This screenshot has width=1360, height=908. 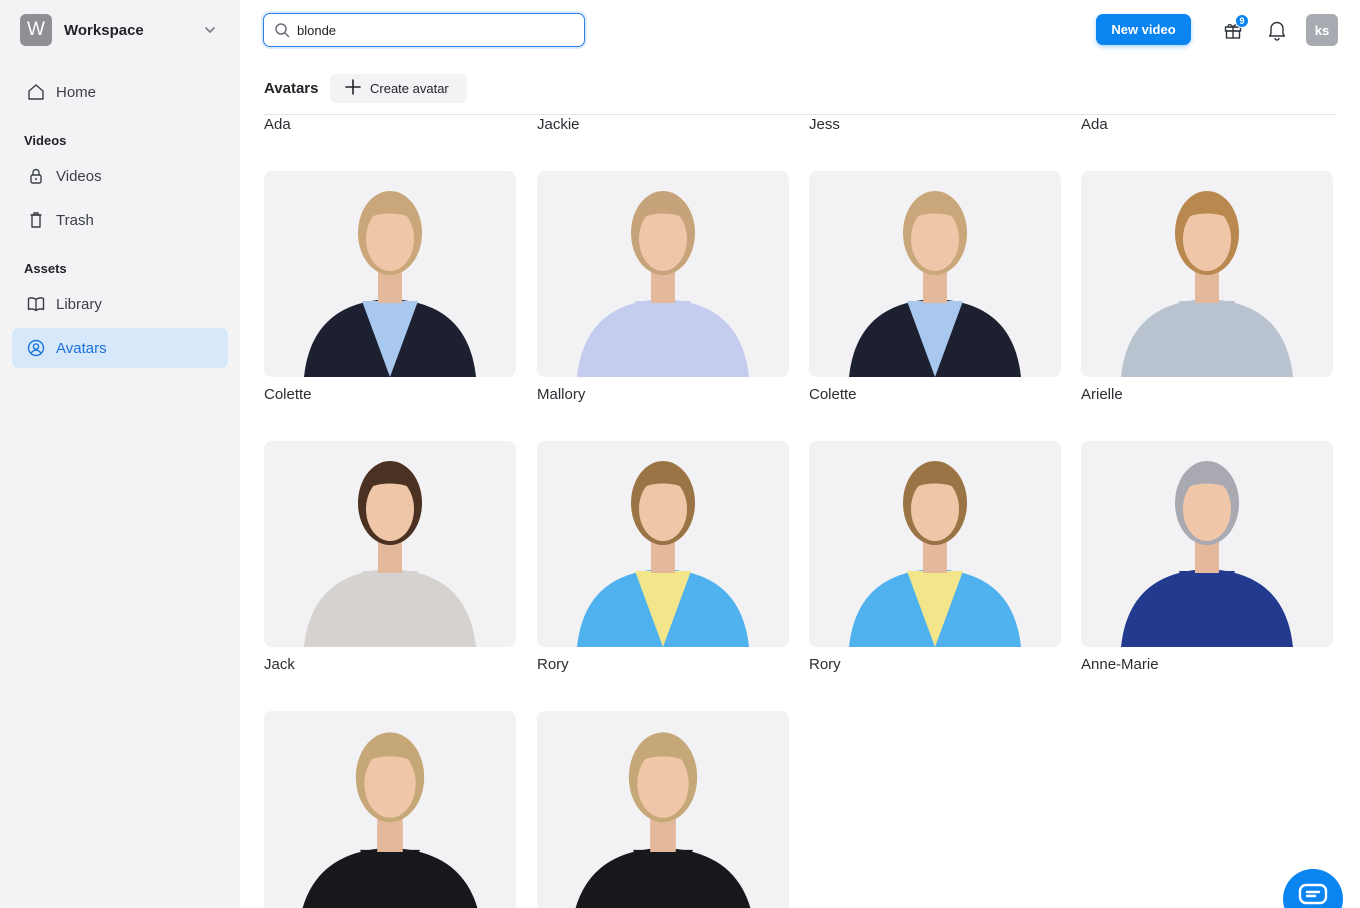 I want to click on header-divider, so click(x=800, y=114).